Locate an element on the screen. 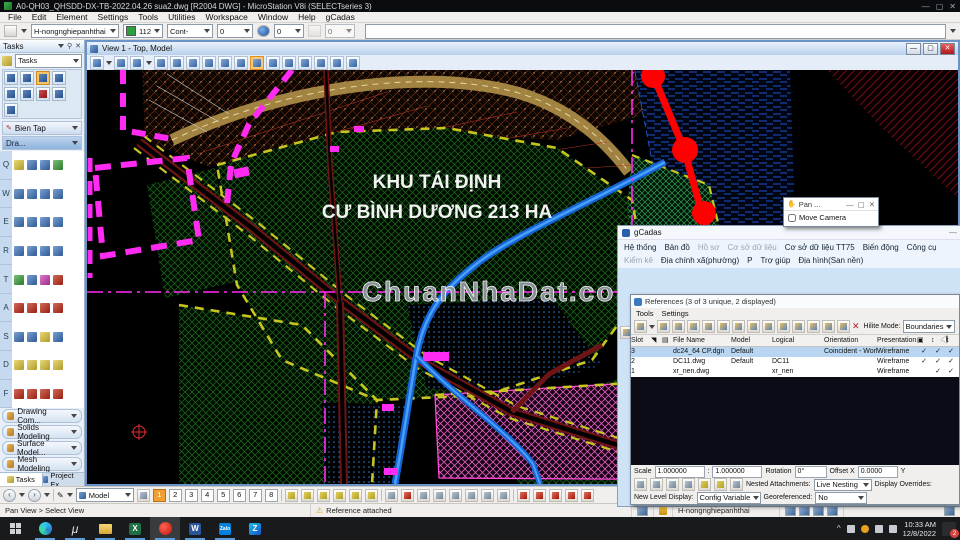  measure-angle-icon is located at coordinates (323, 495).